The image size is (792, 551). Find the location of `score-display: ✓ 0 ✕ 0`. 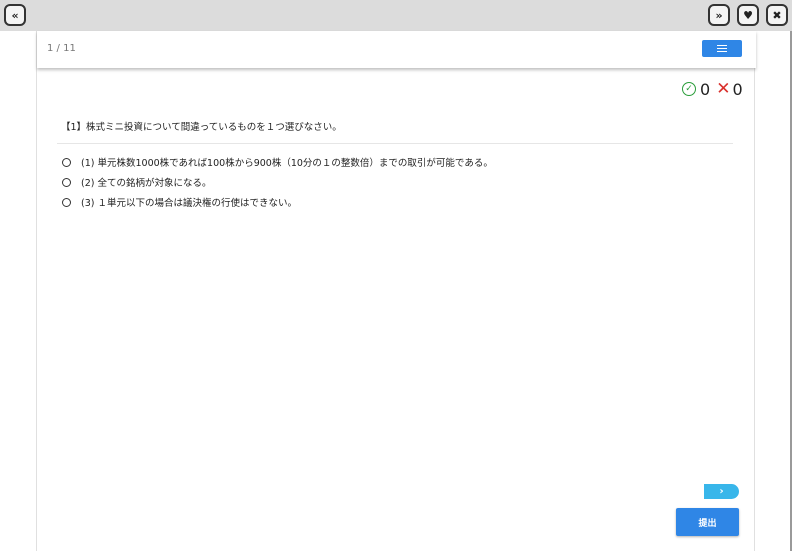

score-display: ✓ 0 ✕ 0 is located at coordinates (715, 88).